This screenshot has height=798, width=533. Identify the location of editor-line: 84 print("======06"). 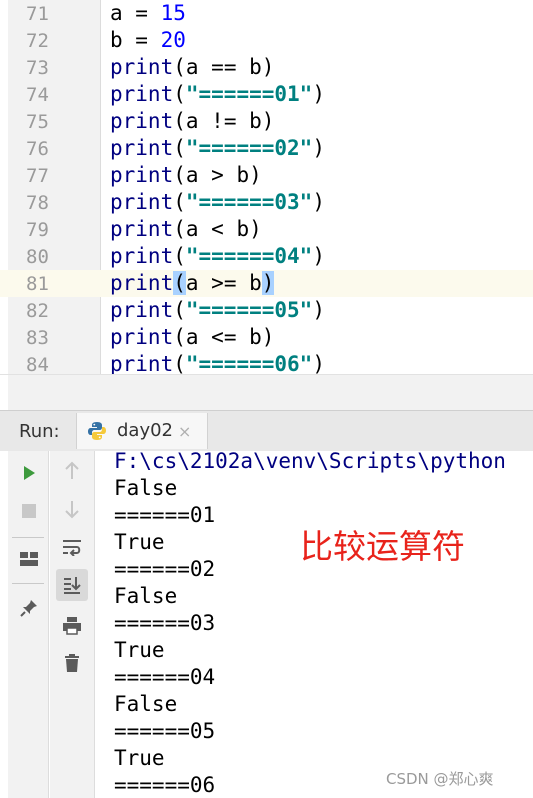
(266, 362).